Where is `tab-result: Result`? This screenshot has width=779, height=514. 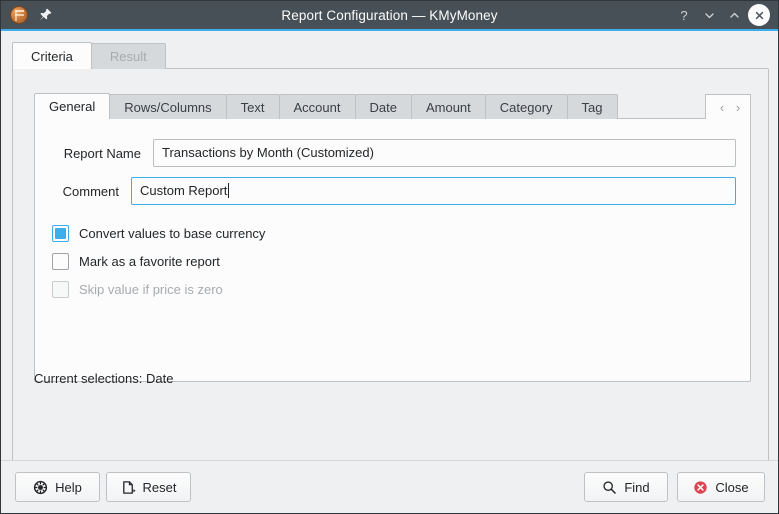 tab-result: Result is located at coordinates (128, 56).